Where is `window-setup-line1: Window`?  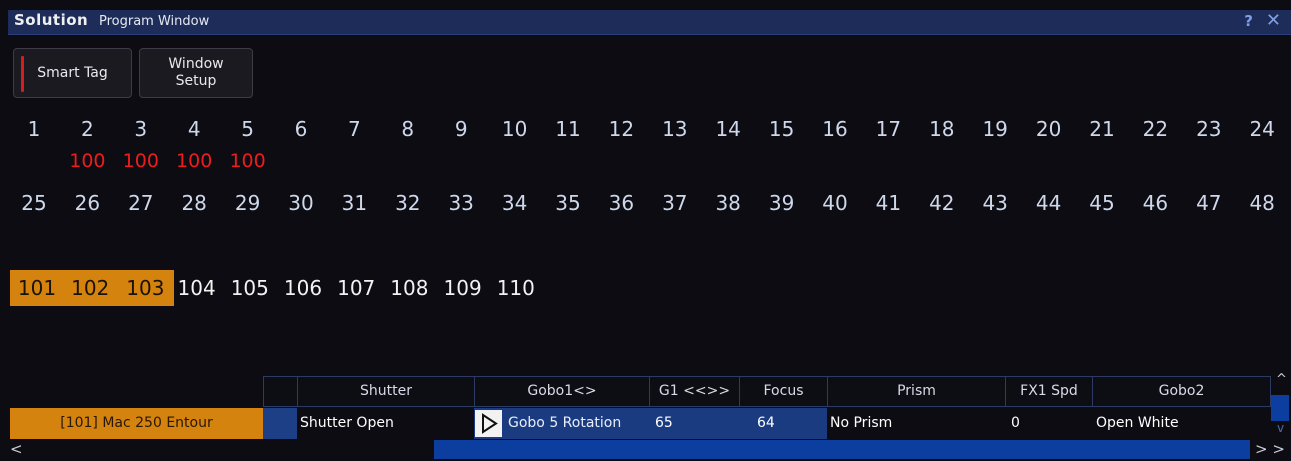 window-setup-line1: Window is located at coordinates (196, 64).